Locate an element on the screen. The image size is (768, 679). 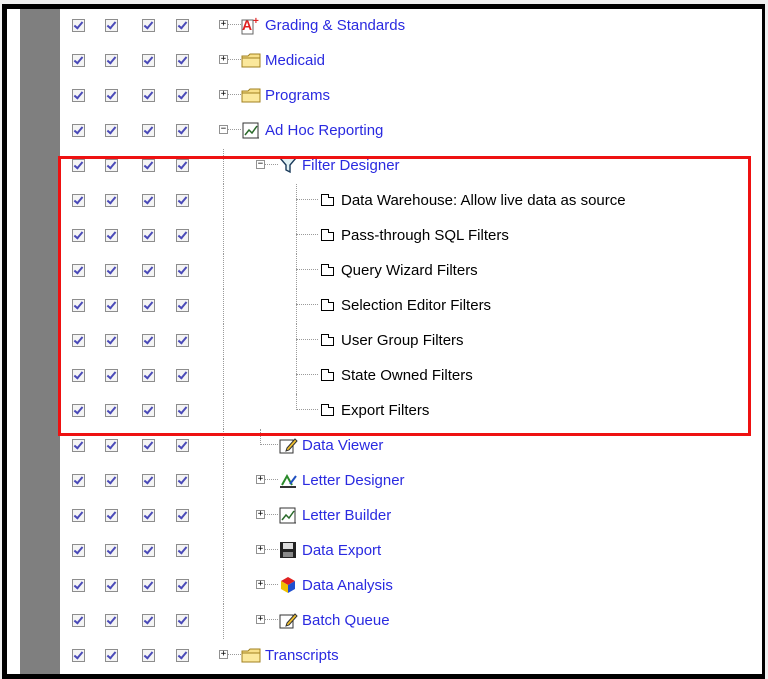
tree-item-label: Export Filters is located at coordinates (385, 411).